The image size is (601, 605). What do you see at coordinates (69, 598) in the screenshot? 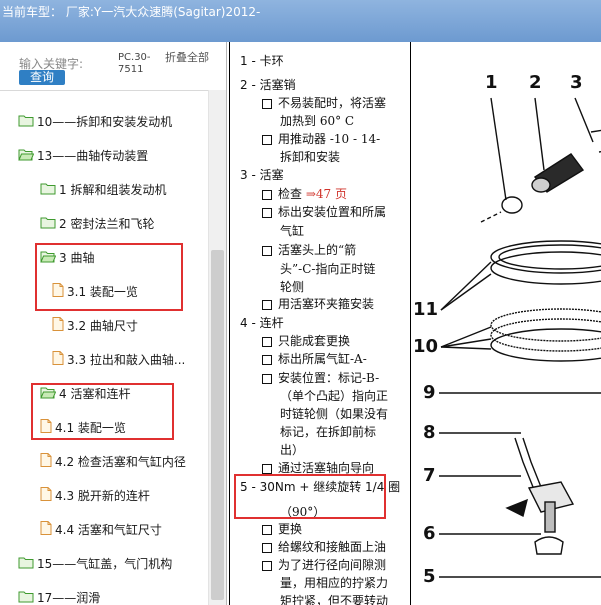
I see `tree-item-label: 17——润滑` at bounding box center [69, 598].